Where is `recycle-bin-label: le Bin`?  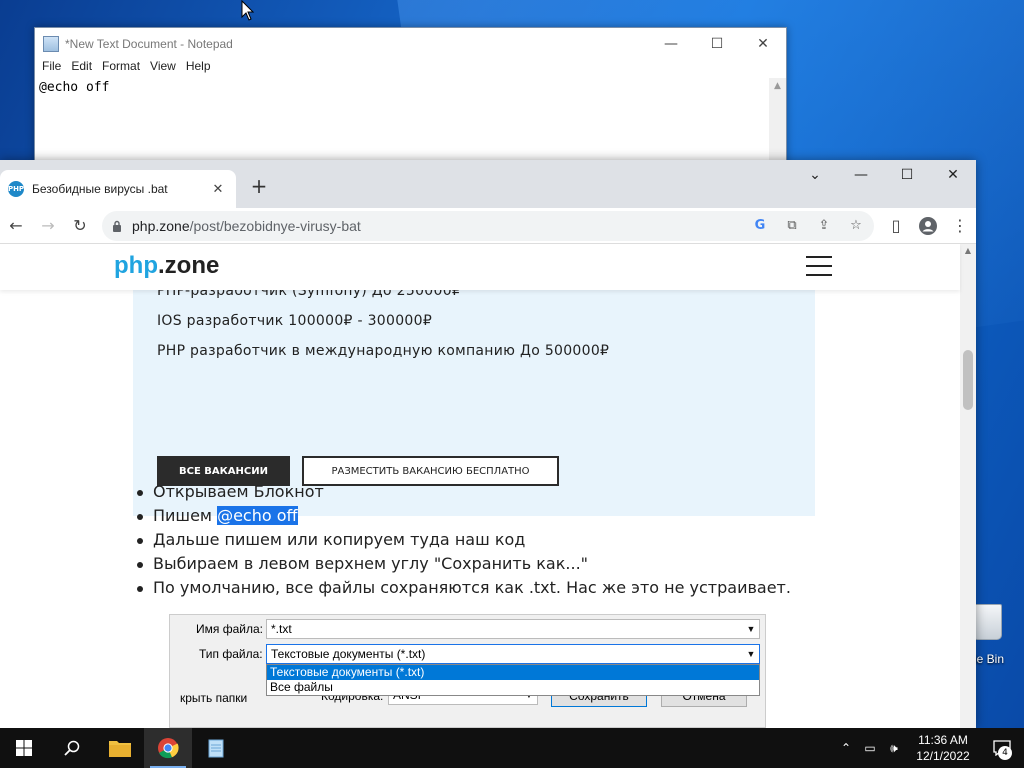
recycle-bin-label: le Bin is located at coordinates (989, 659).